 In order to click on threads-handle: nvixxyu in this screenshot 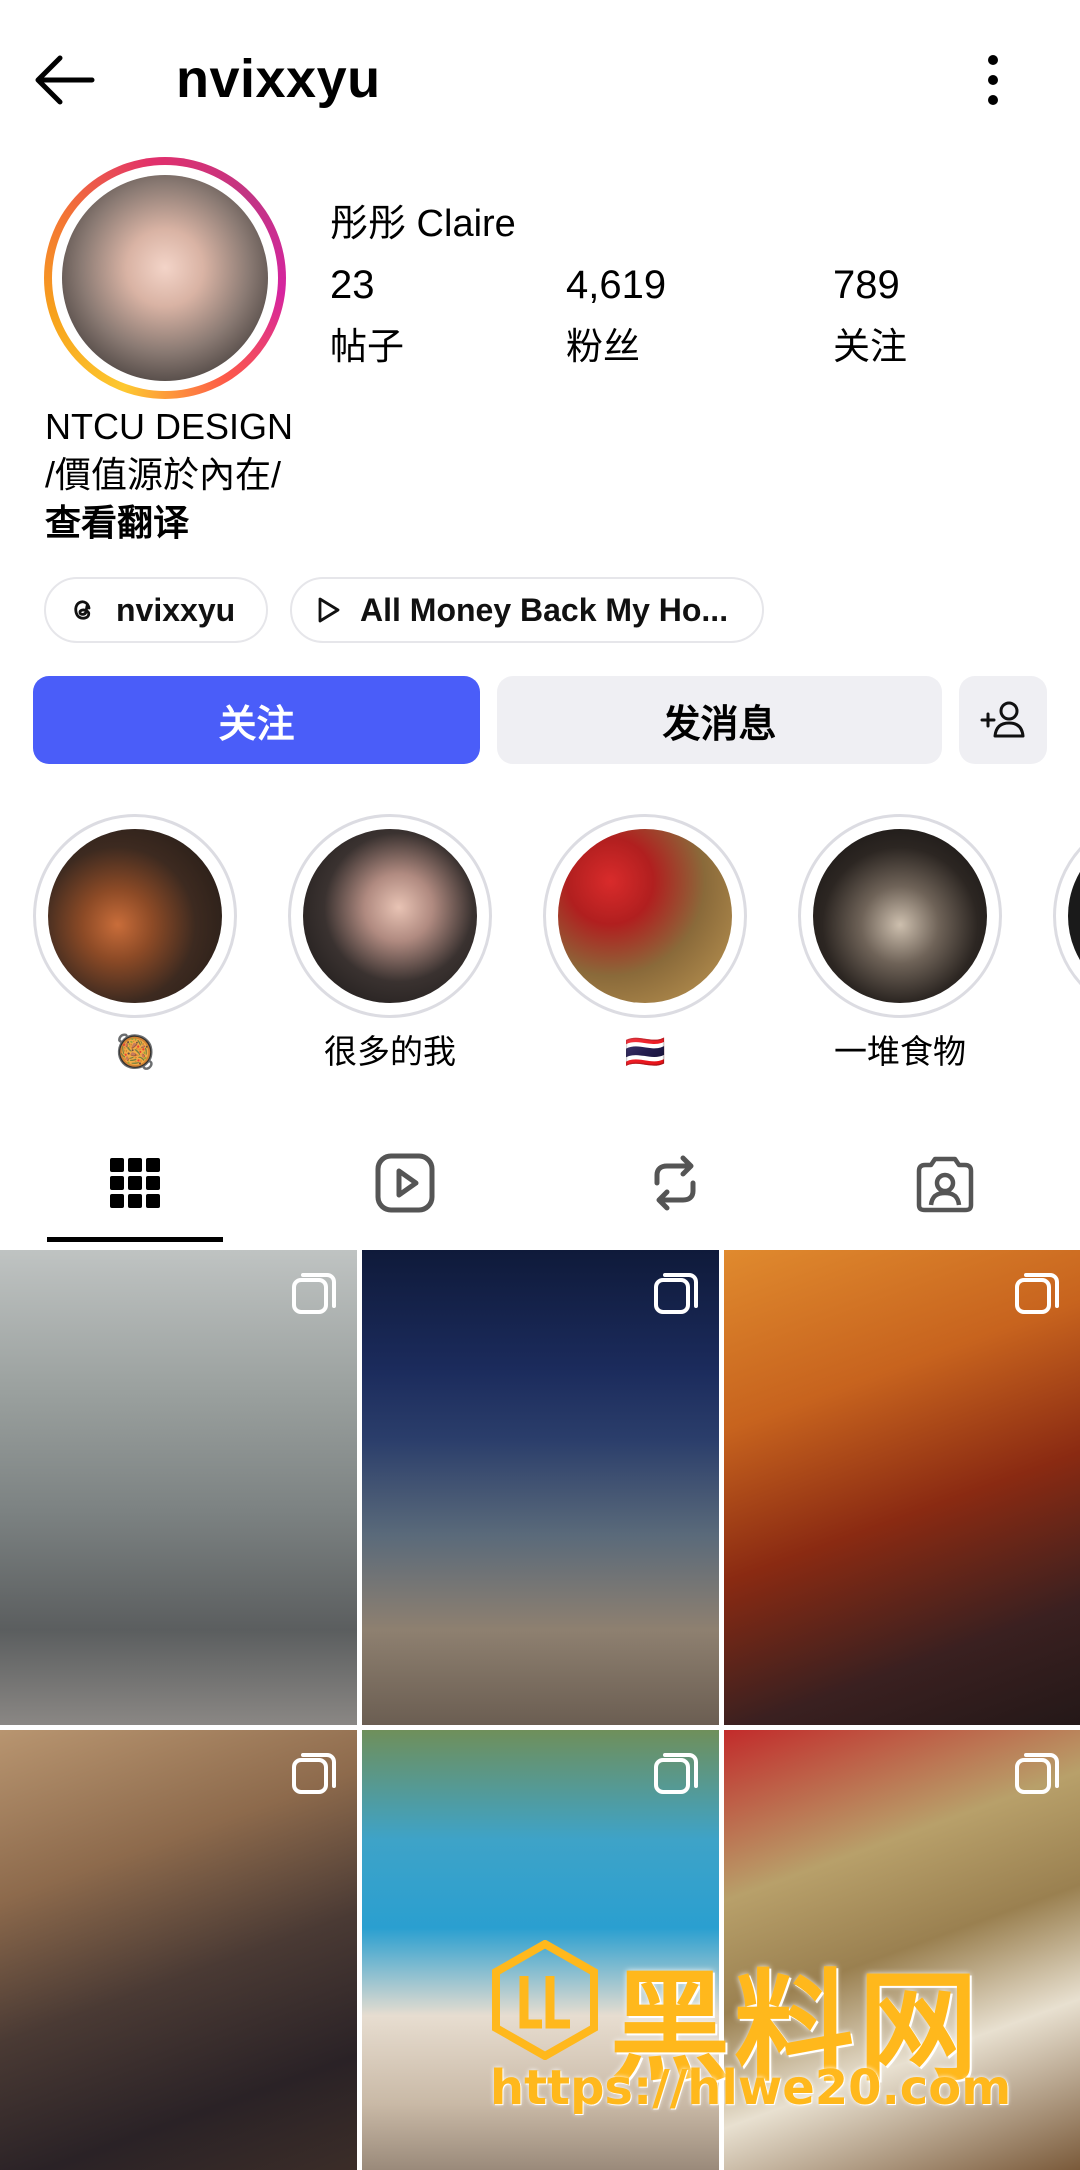, I will do `click(176, 609)`.